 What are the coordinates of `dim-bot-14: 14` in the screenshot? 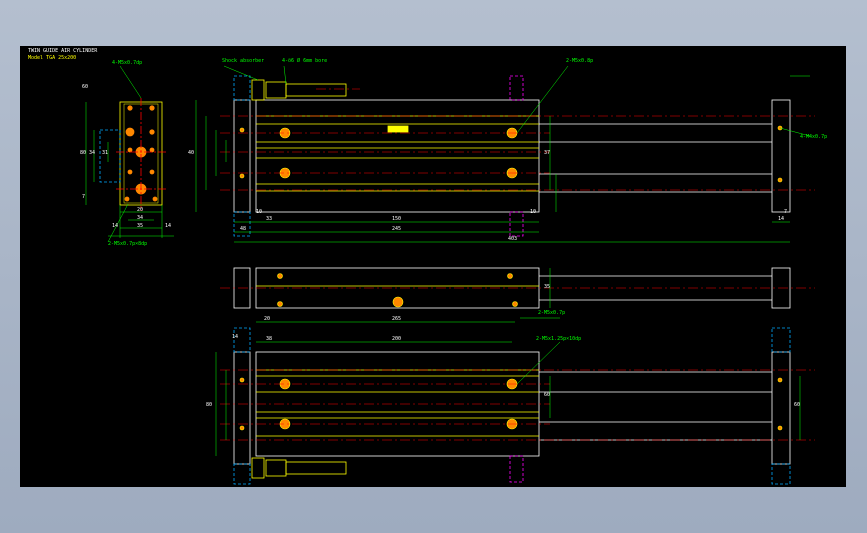 It's located at (235, 337).